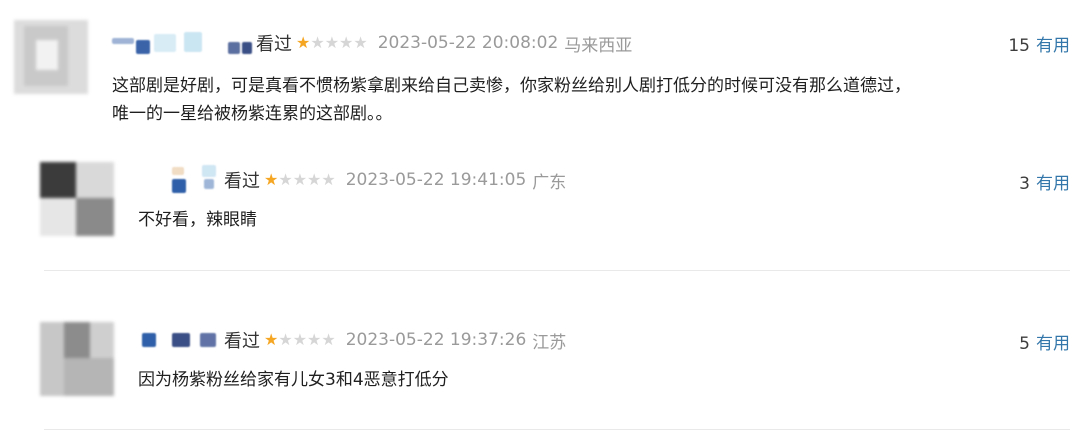  I want to click on comment-meta: 看过 ★ ★ ★ ★ ★ 2023-05-22 19:37:26 江苏, so click(354, 340).